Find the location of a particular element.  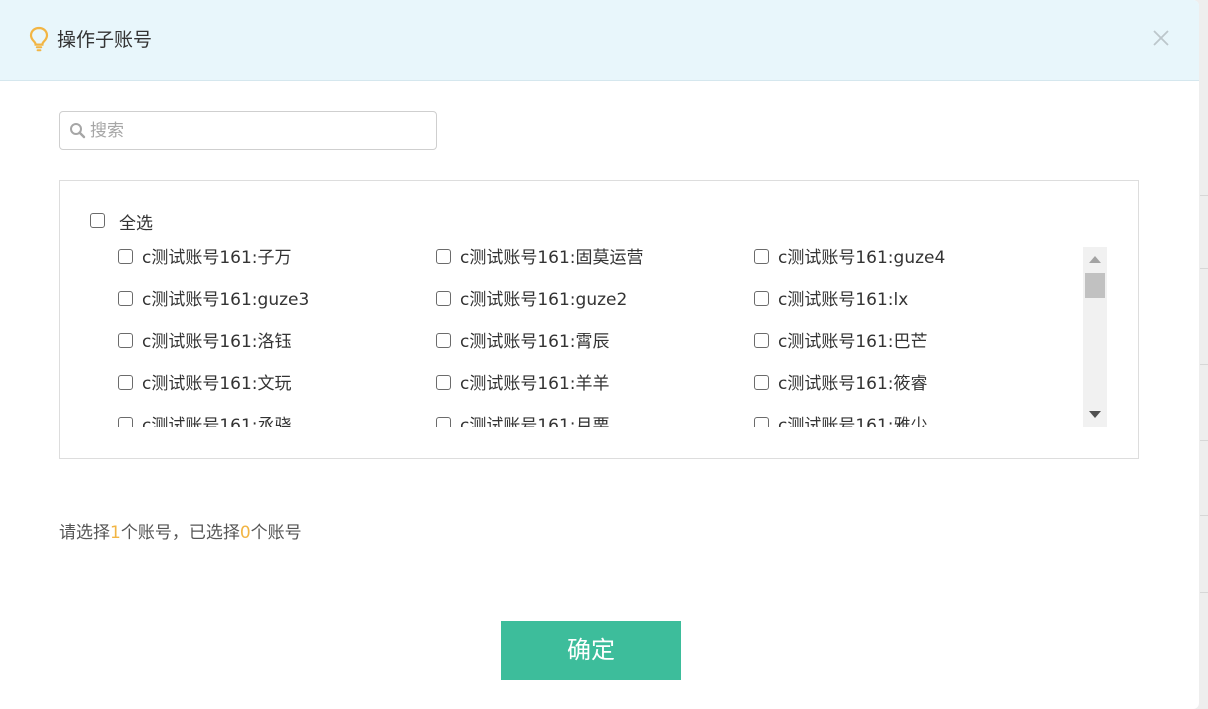

account-label: c测试账号161:巴芒 is located at coordinates (853, 342).